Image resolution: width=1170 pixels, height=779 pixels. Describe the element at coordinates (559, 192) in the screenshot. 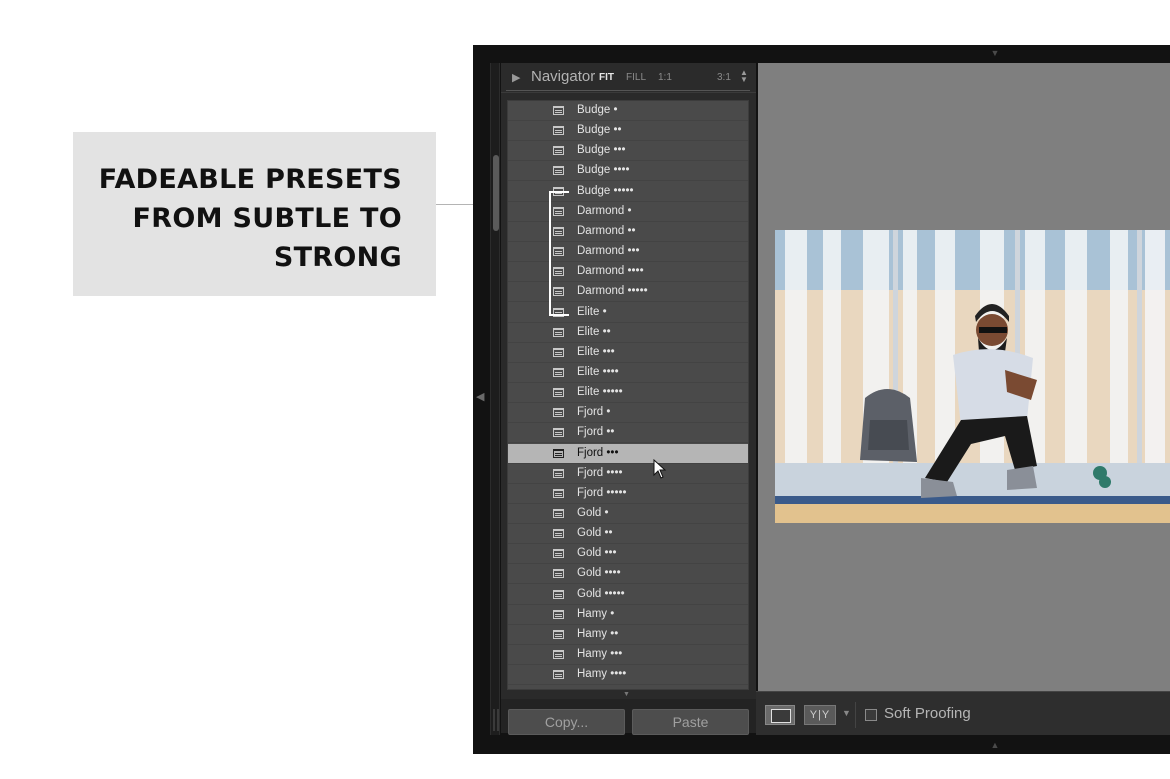

I see `callout-bracket-top` at that location.